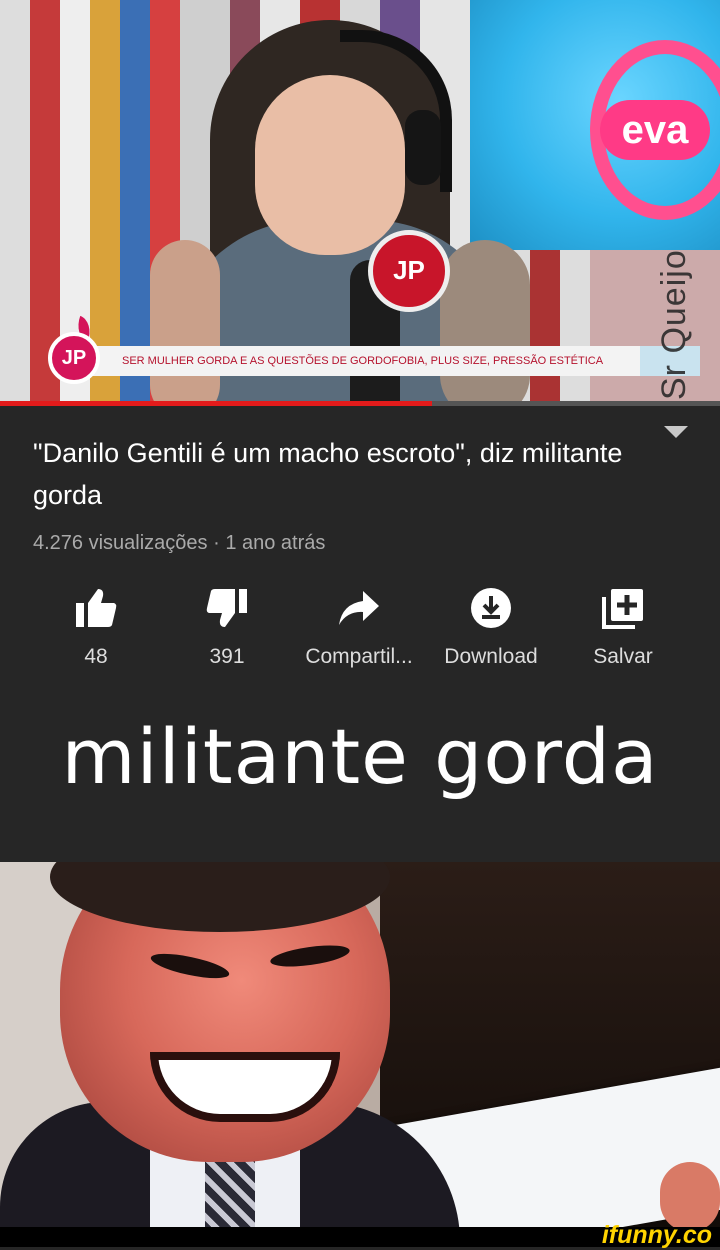  Describe the element at coordinates (96, 656) in the screenshot. I see `like-count: 48` at that location.